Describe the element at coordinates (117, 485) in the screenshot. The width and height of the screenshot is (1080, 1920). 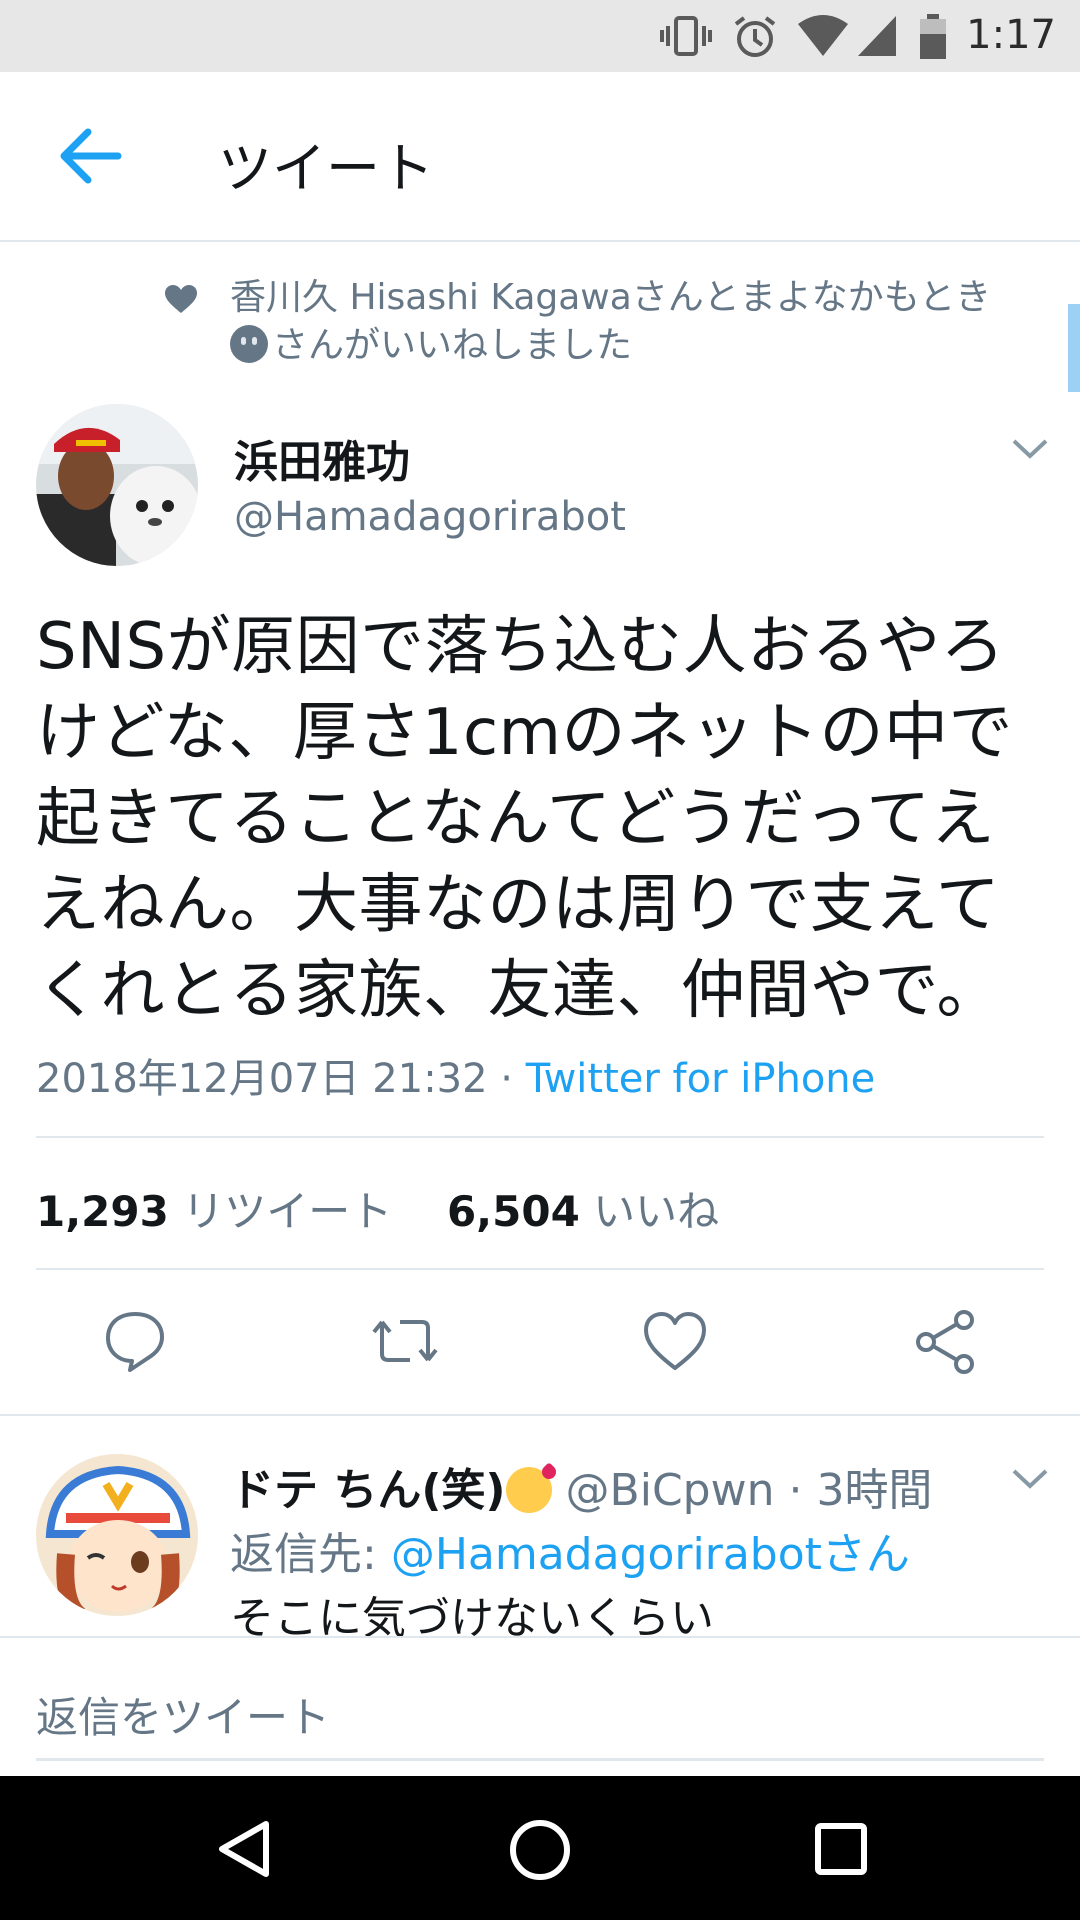
I see `author-avatar` at that location.